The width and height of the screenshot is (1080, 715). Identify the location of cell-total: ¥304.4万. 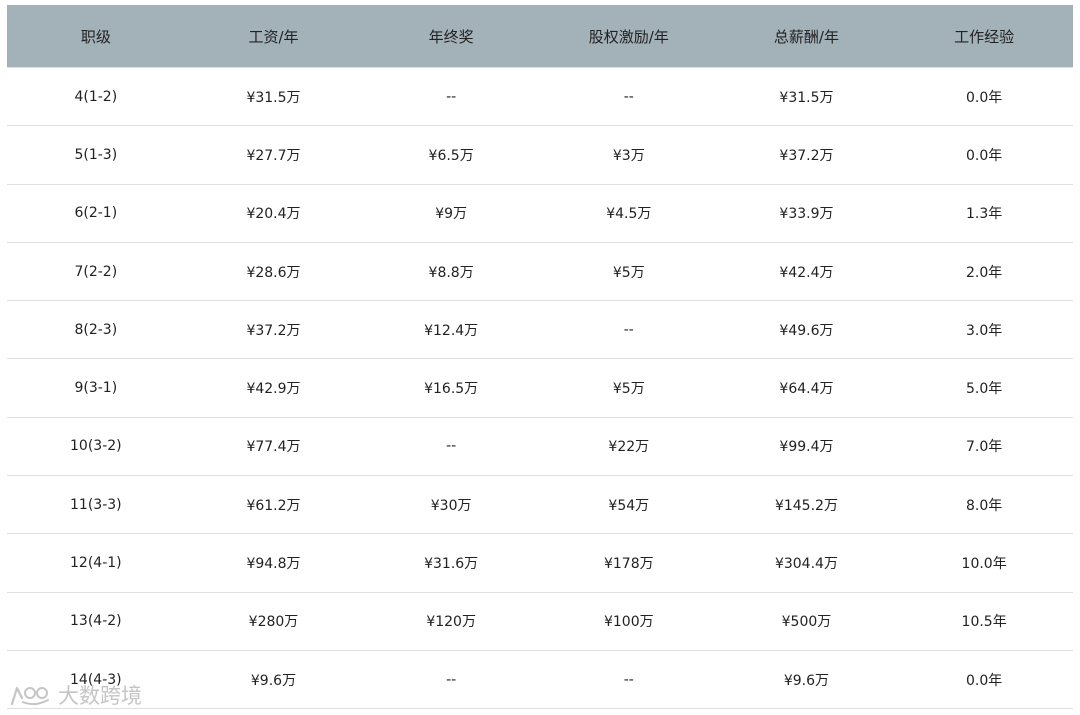
(806, 563).